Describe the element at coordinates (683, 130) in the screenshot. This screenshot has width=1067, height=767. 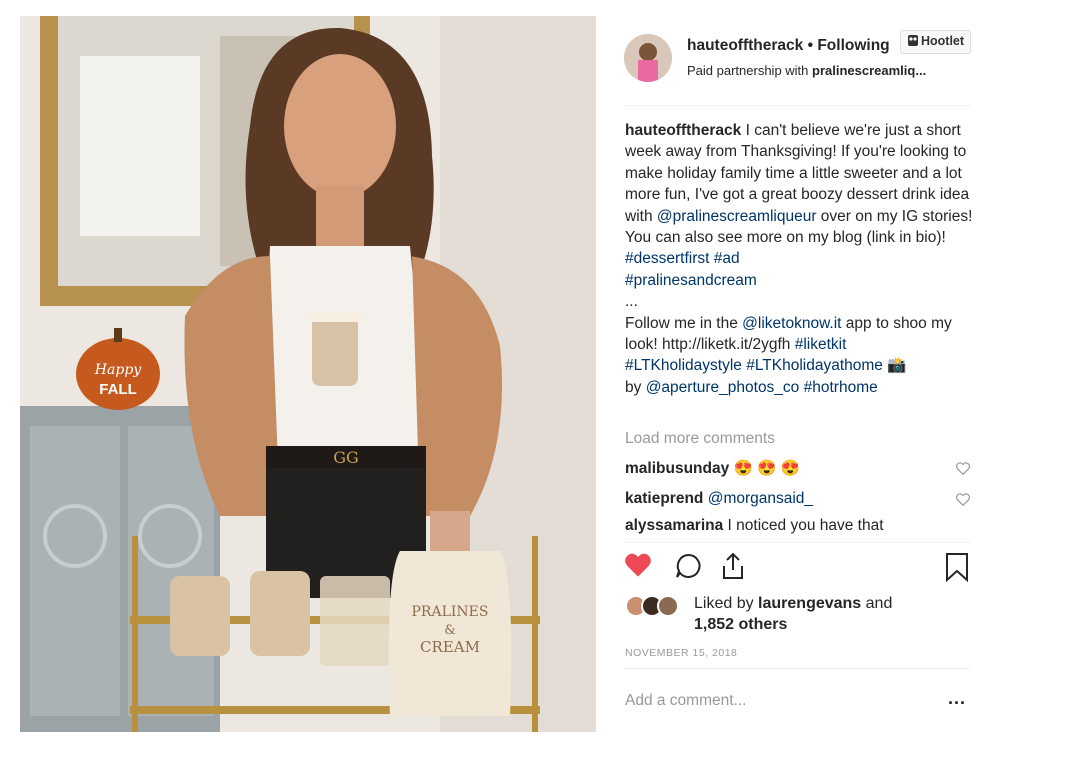
I see `caption-author-link: hauteofftherack` at that location.